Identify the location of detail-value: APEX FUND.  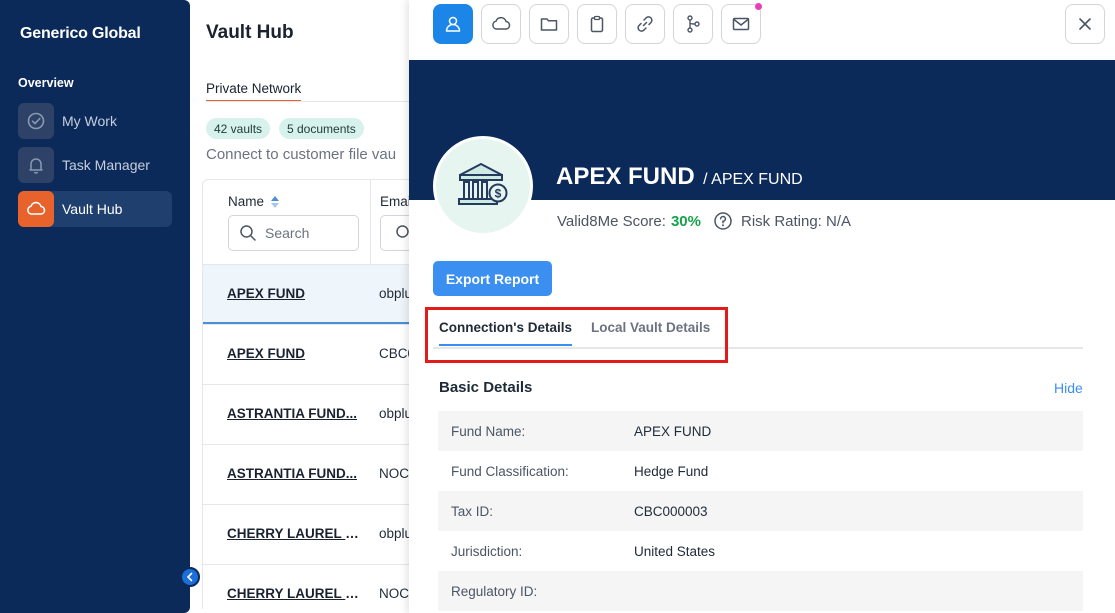
(673, 431).